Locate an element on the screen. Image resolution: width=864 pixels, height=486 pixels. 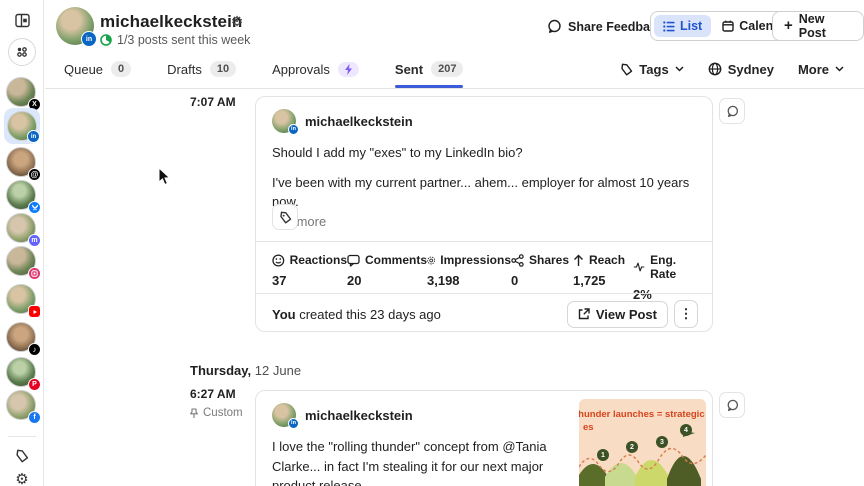
timezone-label: Sydney is located at coordinates (750, 69).